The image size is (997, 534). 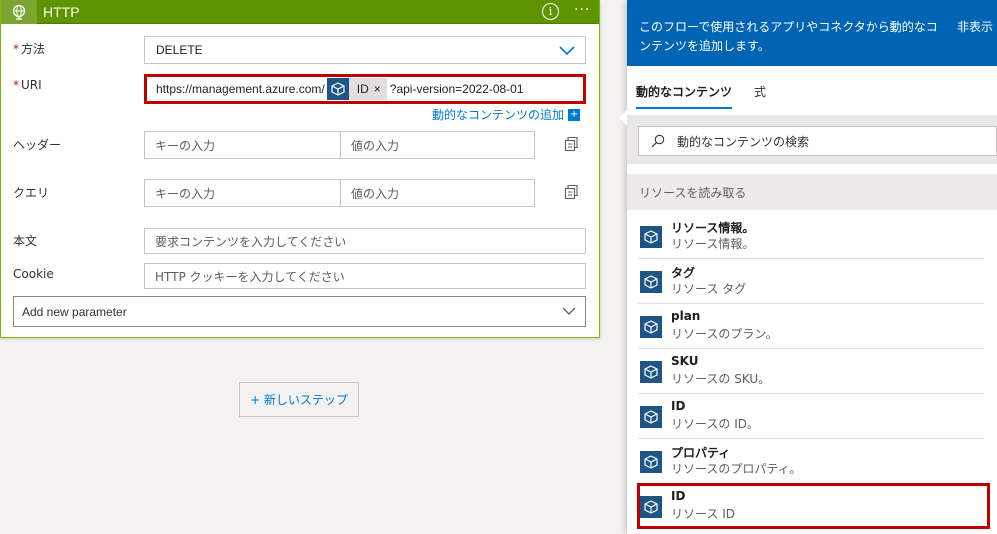 I want to click on cookie-label: Cookie, so click(x=33, y=274).